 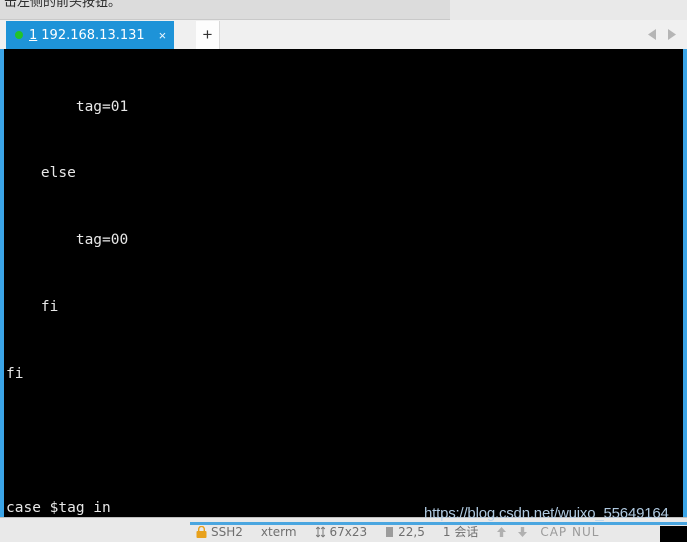 I want to click on status-terminal-type: xterm, so click(x=279, y=532).